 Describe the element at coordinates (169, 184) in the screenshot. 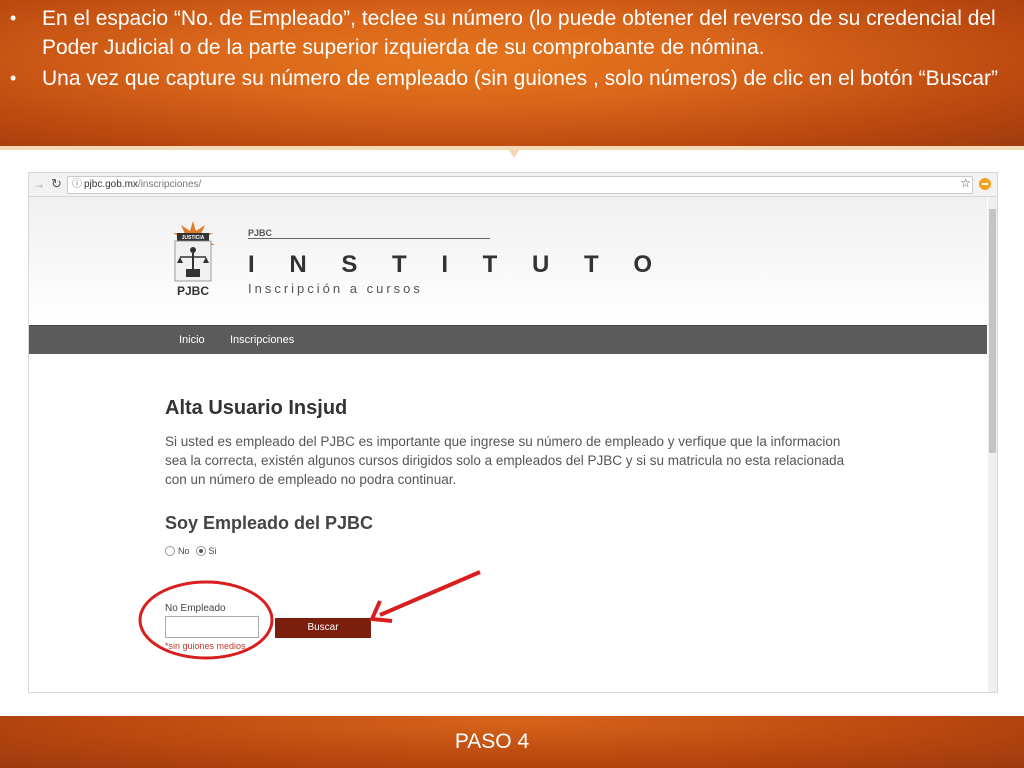

I see `url-path: /inscripciones/` at that location.